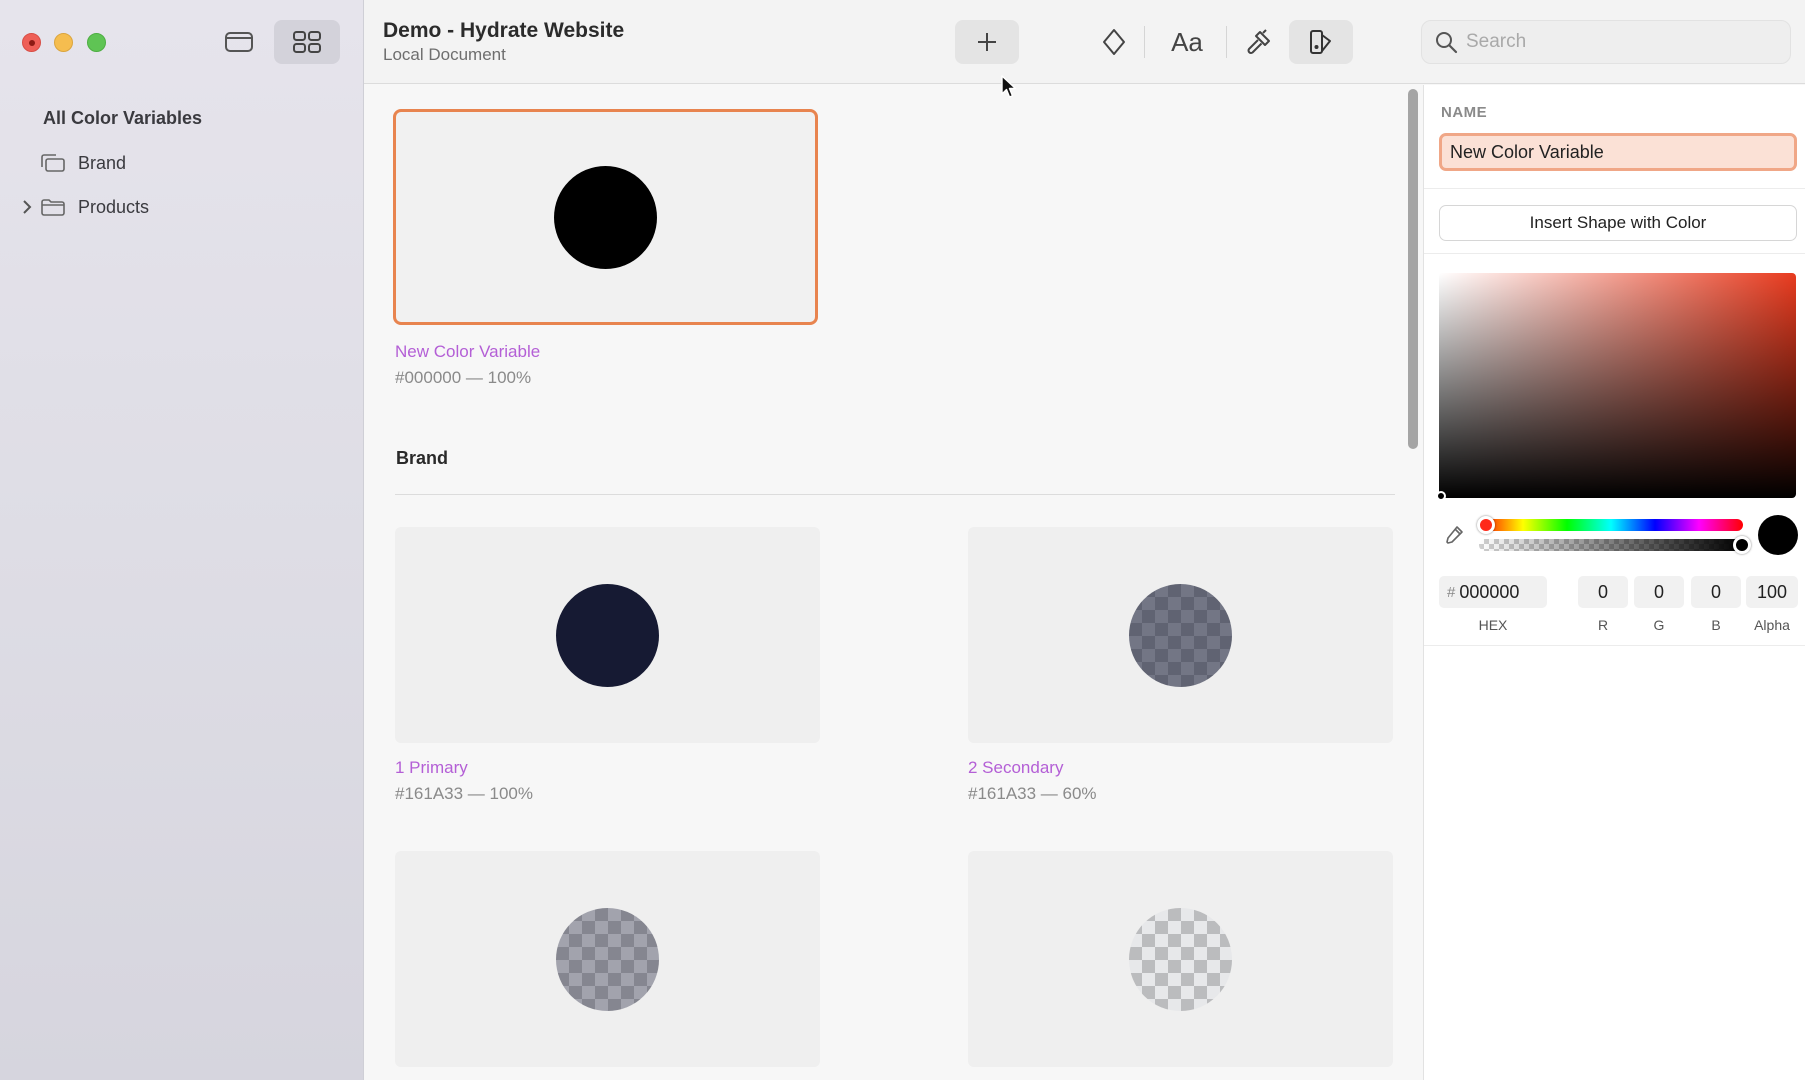  Describe the element at coordinates (1009, 86) in the screenshot. I see `mouse-cursor-icon` at that location.